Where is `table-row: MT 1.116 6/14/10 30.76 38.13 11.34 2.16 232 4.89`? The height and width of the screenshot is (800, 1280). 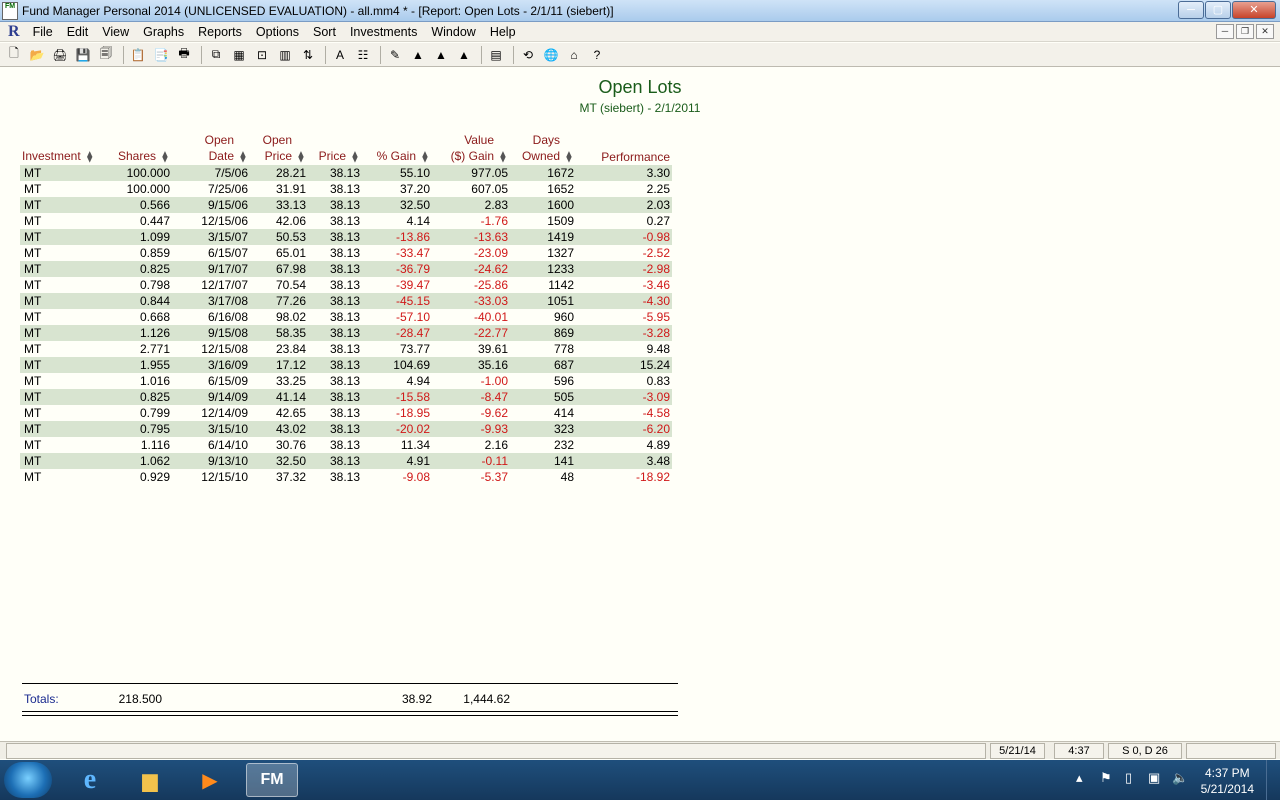
table-row: MT 1.116 6/14/10 30.76 38.13 11.34 2.16 232 4.89 is located at coordinates (346, 445).